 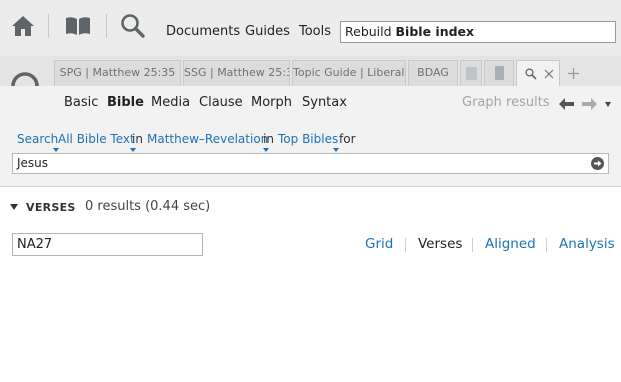 I want to click on scope-label: All Bible Text, so click(x=96, y=139).